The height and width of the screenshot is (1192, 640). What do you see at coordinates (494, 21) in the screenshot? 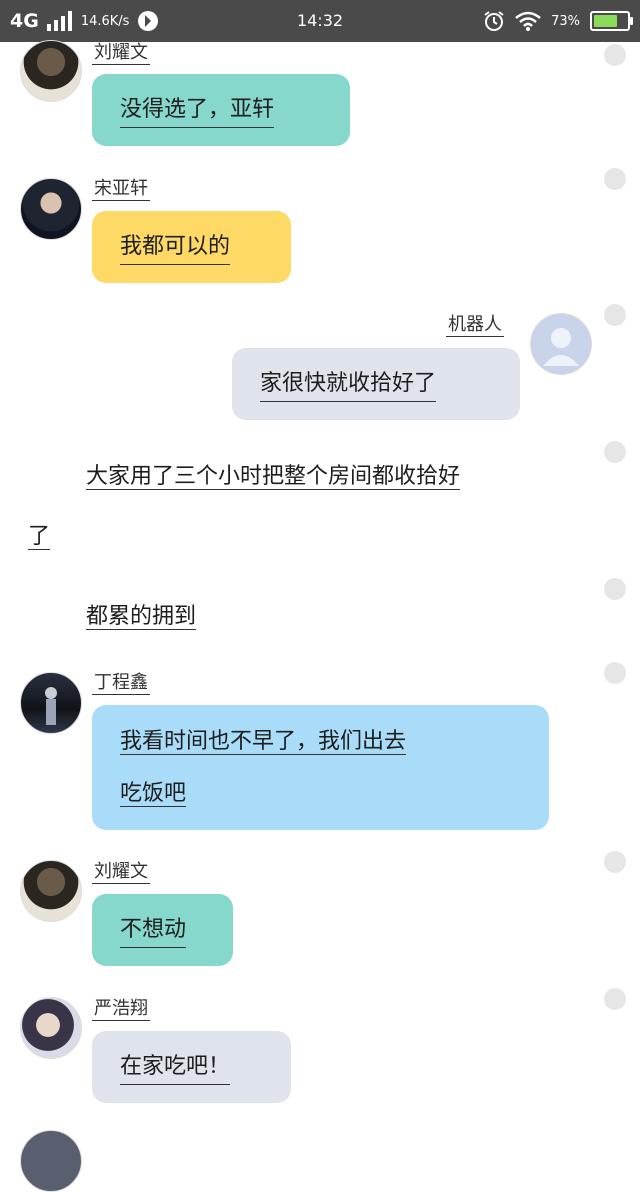
I see `alarm-icon` at bounding box center [494, 21].